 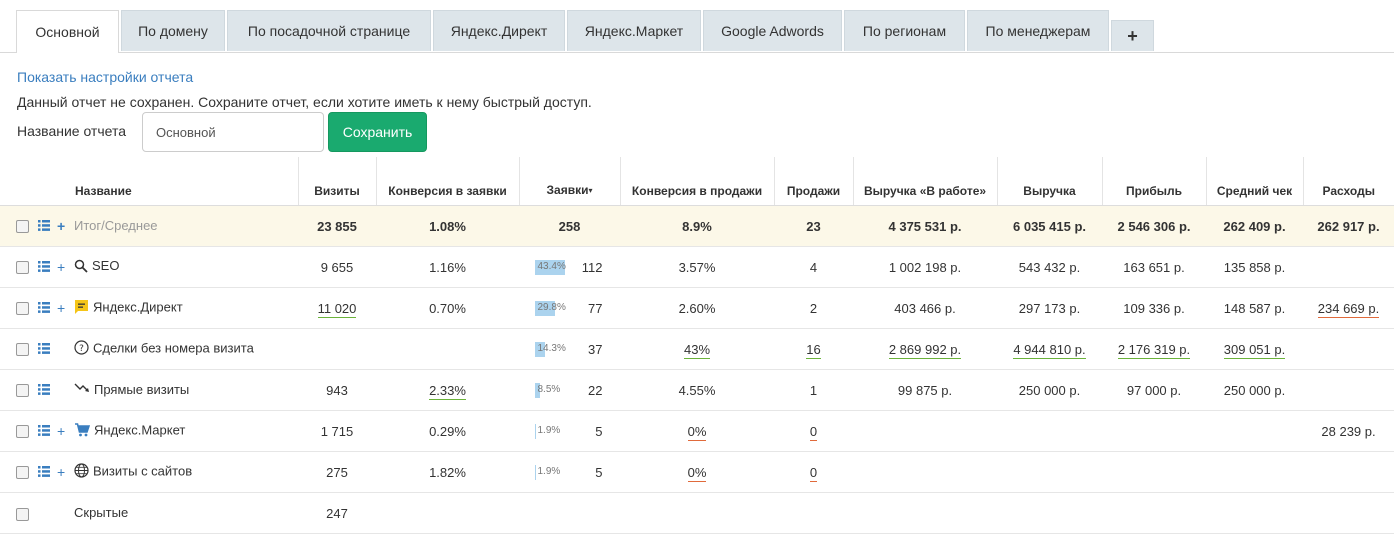 What do you see at coordinates (149, 181) in the screenshot?
I see `col-name: Название` at bounding box center [149, 181].